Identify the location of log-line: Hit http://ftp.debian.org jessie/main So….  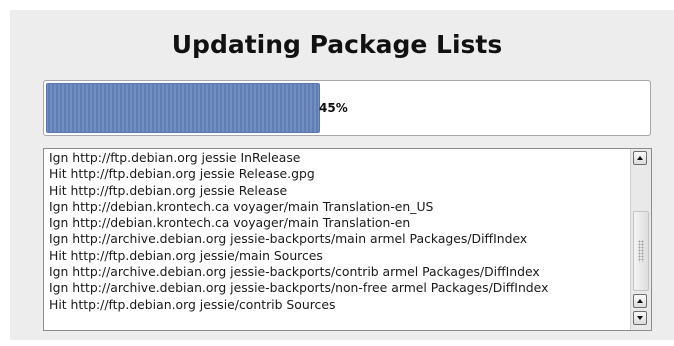
(186, 255).